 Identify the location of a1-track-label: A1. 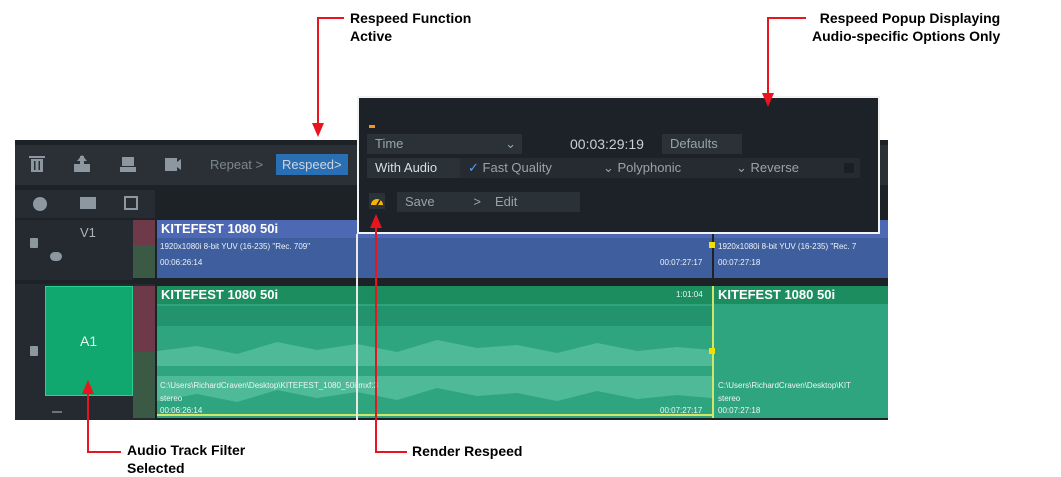
(89, 341).